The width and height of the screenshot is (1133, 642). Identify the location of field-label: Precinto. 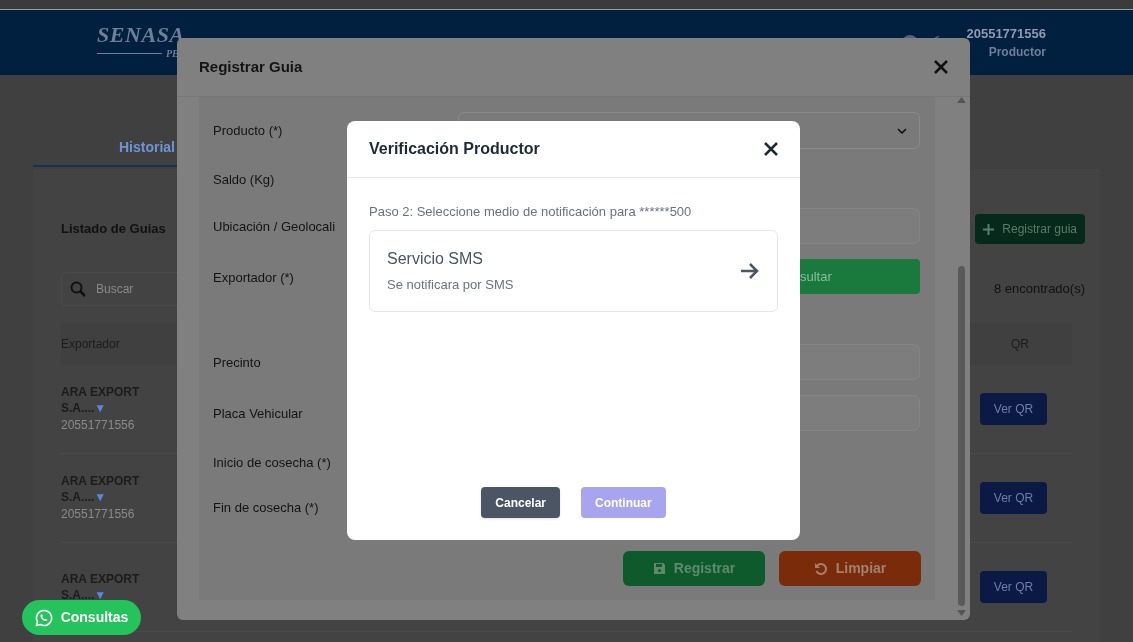
(237, 362).